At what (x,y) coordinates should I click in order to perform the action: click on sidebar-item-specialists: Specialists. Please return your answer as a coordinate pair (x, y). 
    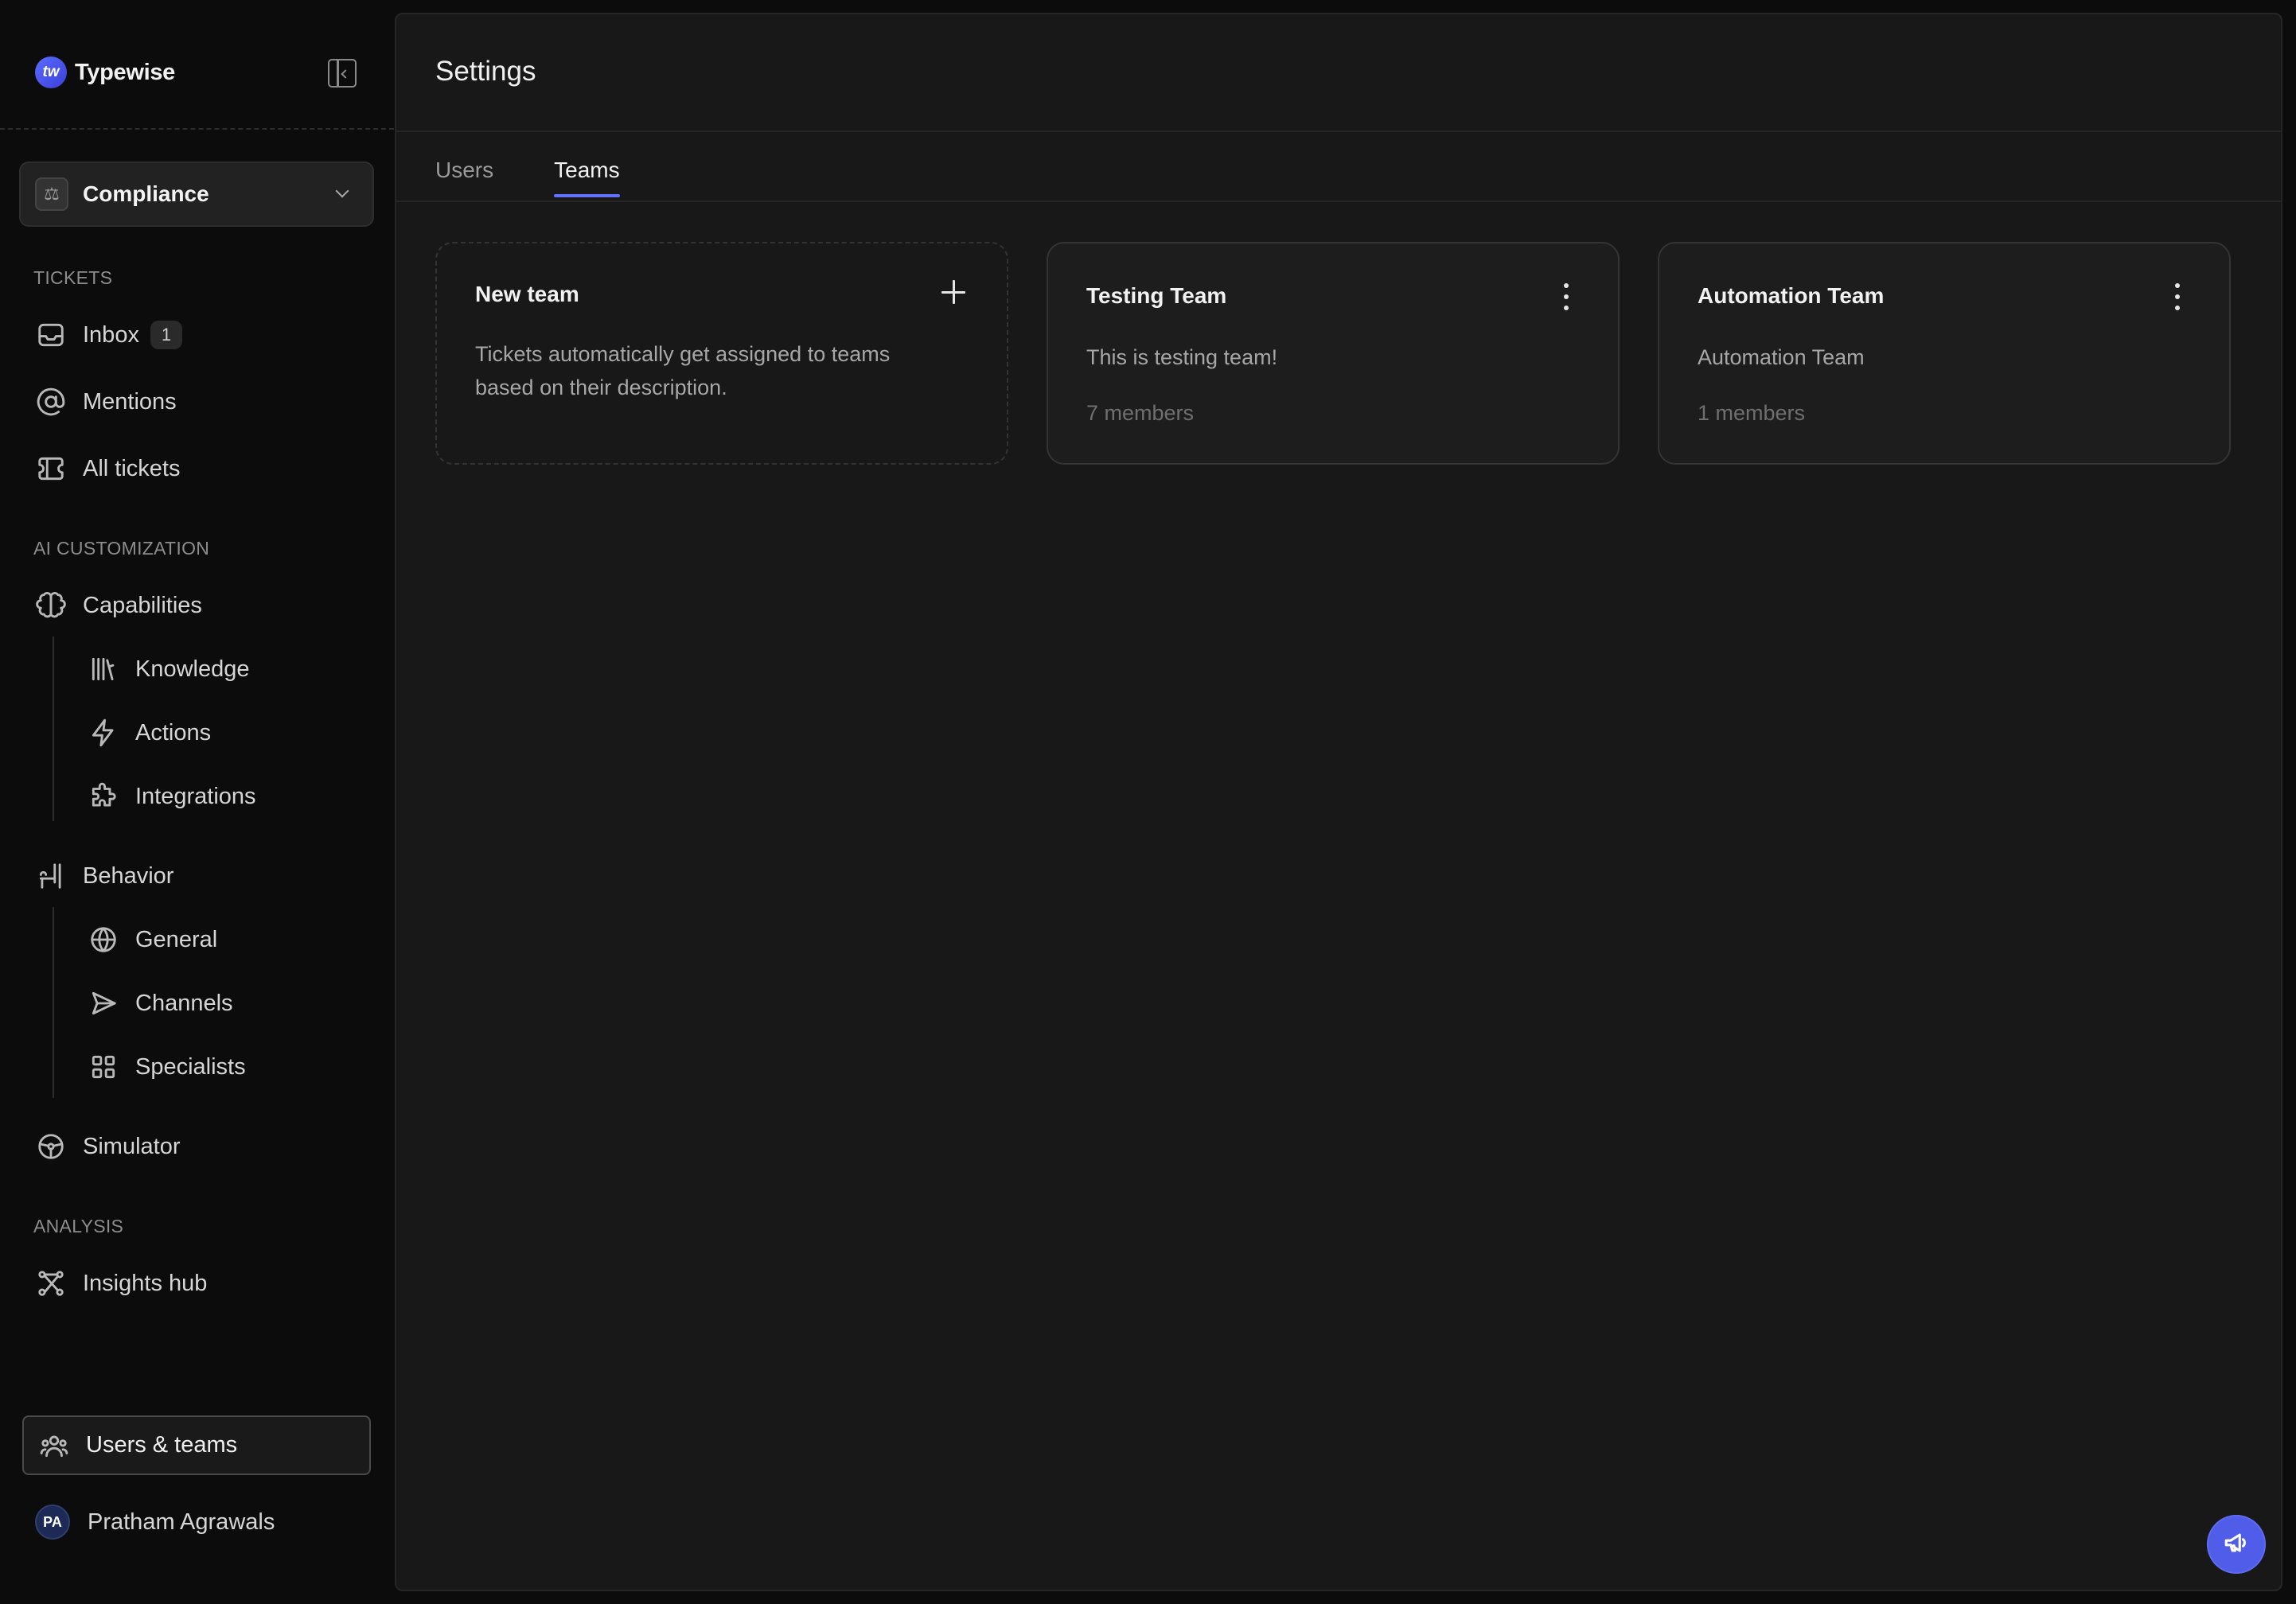
    Looking at the image, I should click on (167, 1067).